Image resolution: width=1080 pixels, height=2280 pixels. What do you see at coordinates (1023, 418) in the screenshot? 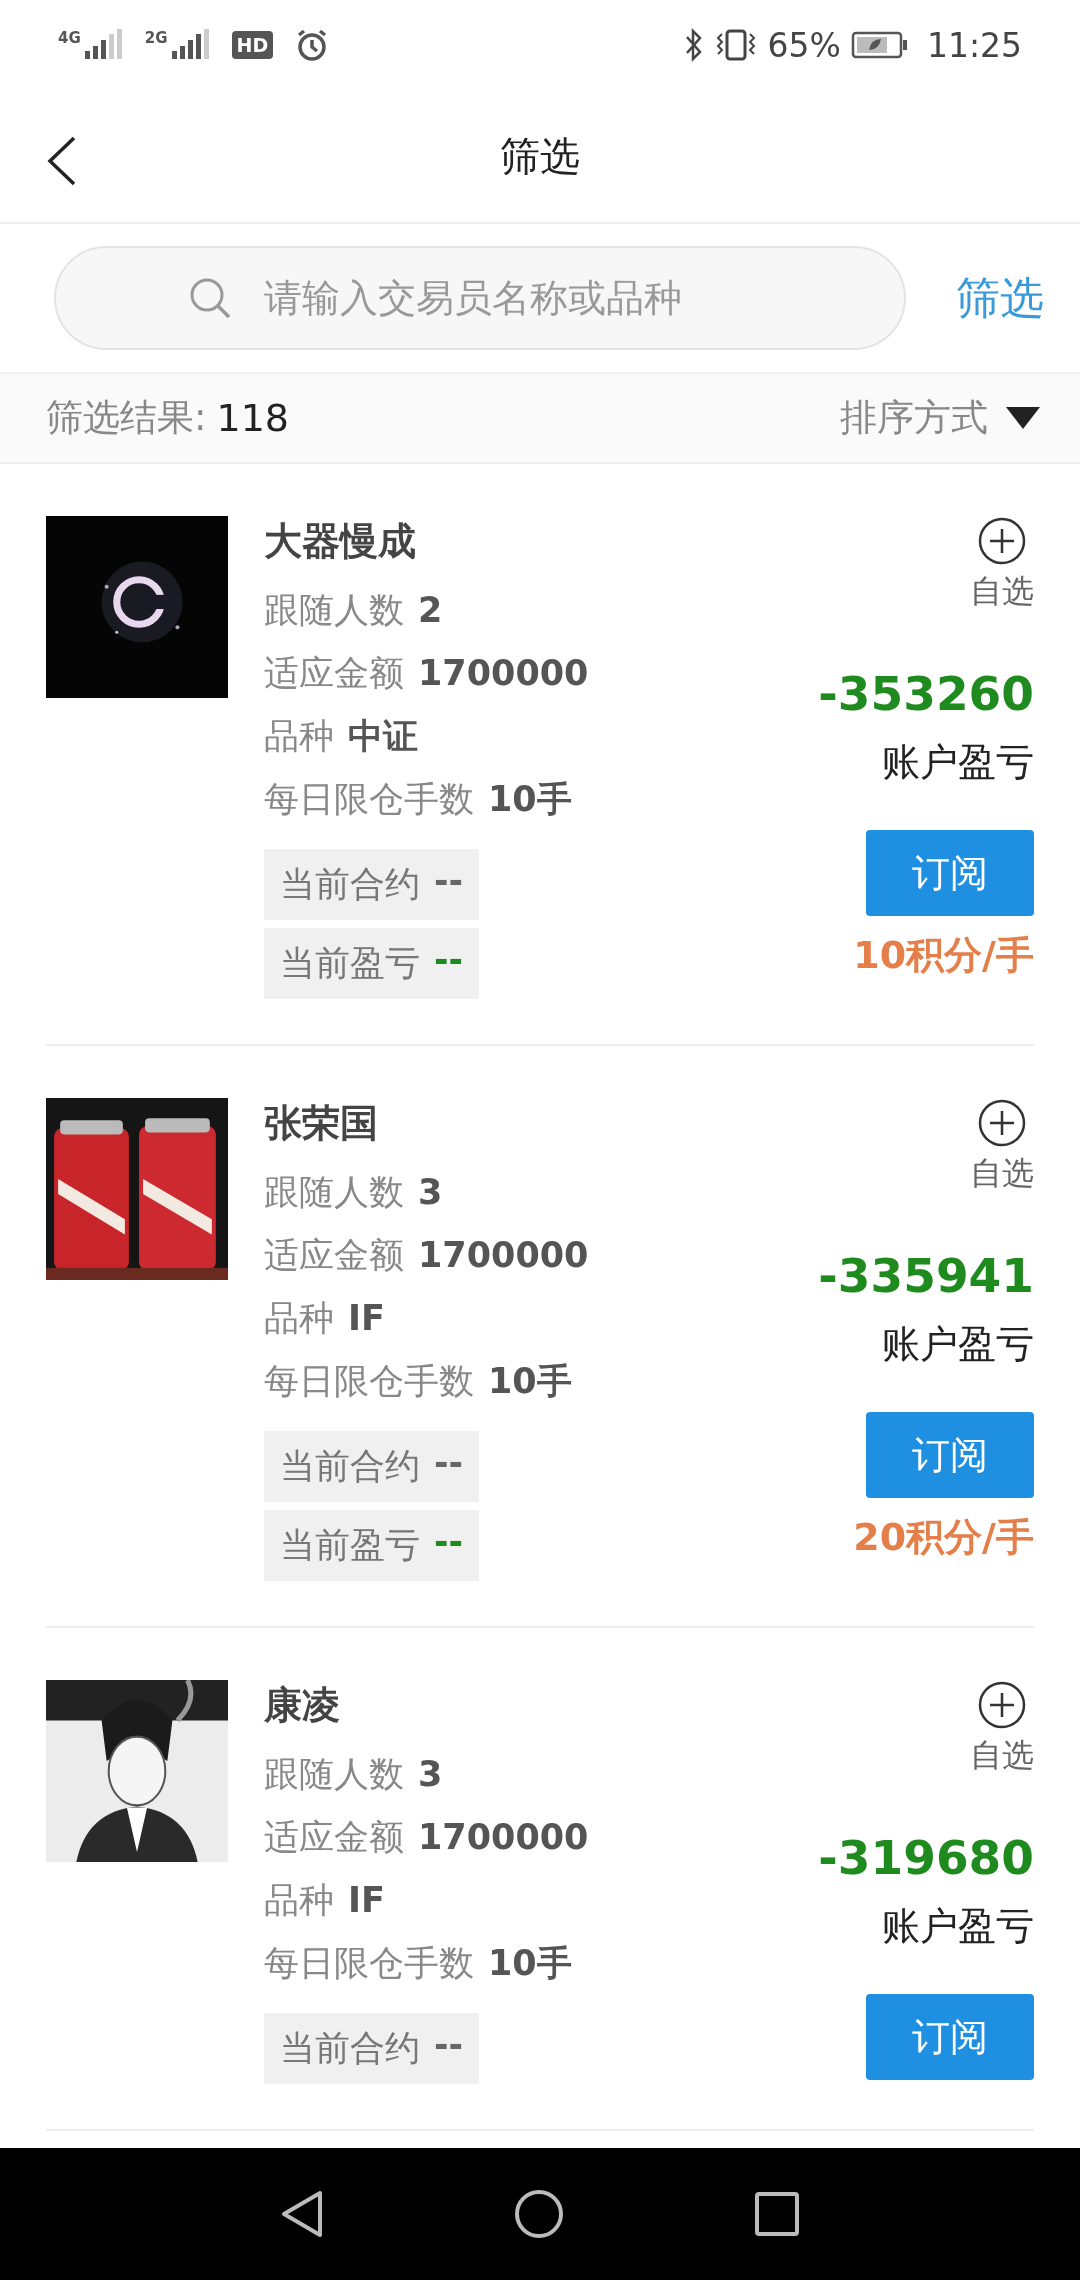
I see `caret-icon` at bounding box center [1023, 418].